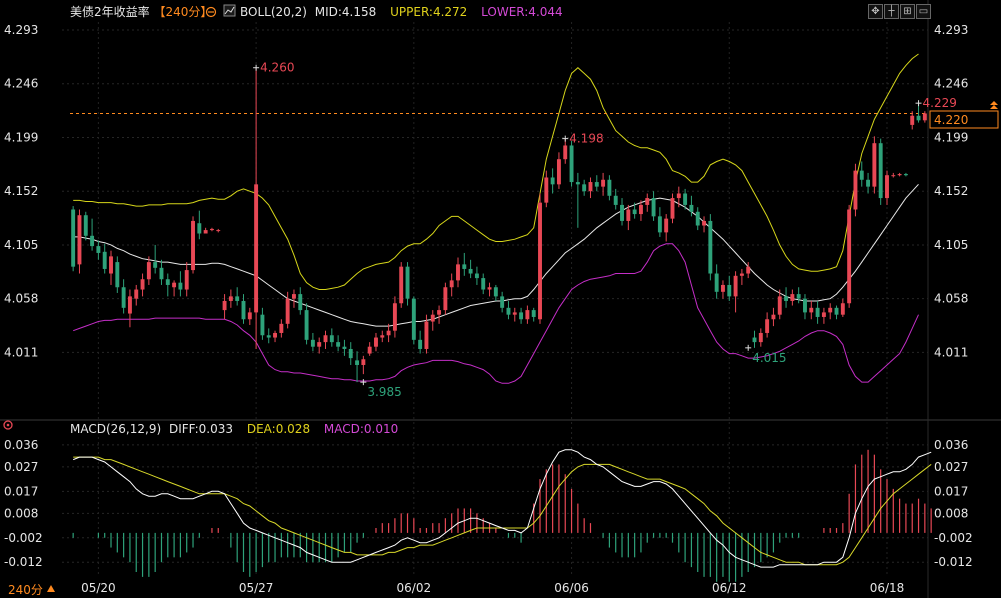 Image resolution: width=1001 pixels, height=598 pixels. I want to click on price-tick-label-right: 4.011, so click(951, 352).